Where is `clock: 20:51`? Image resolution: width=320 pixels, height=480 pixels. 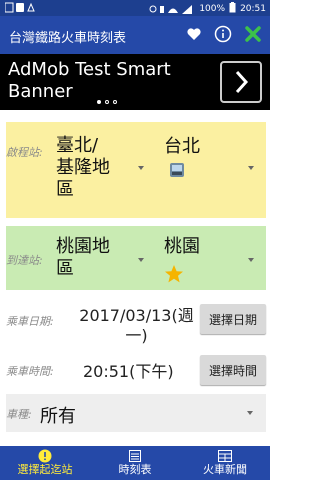 clock: 20:51 is located at coordinates (253, 9).